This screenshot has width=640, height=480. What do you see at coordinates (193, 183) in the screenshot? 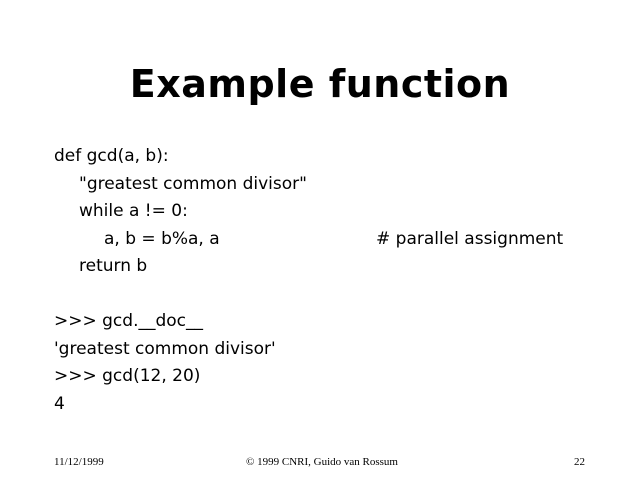
I see `code-line: "greatest common divisor"` at bounding box center [193, 183].